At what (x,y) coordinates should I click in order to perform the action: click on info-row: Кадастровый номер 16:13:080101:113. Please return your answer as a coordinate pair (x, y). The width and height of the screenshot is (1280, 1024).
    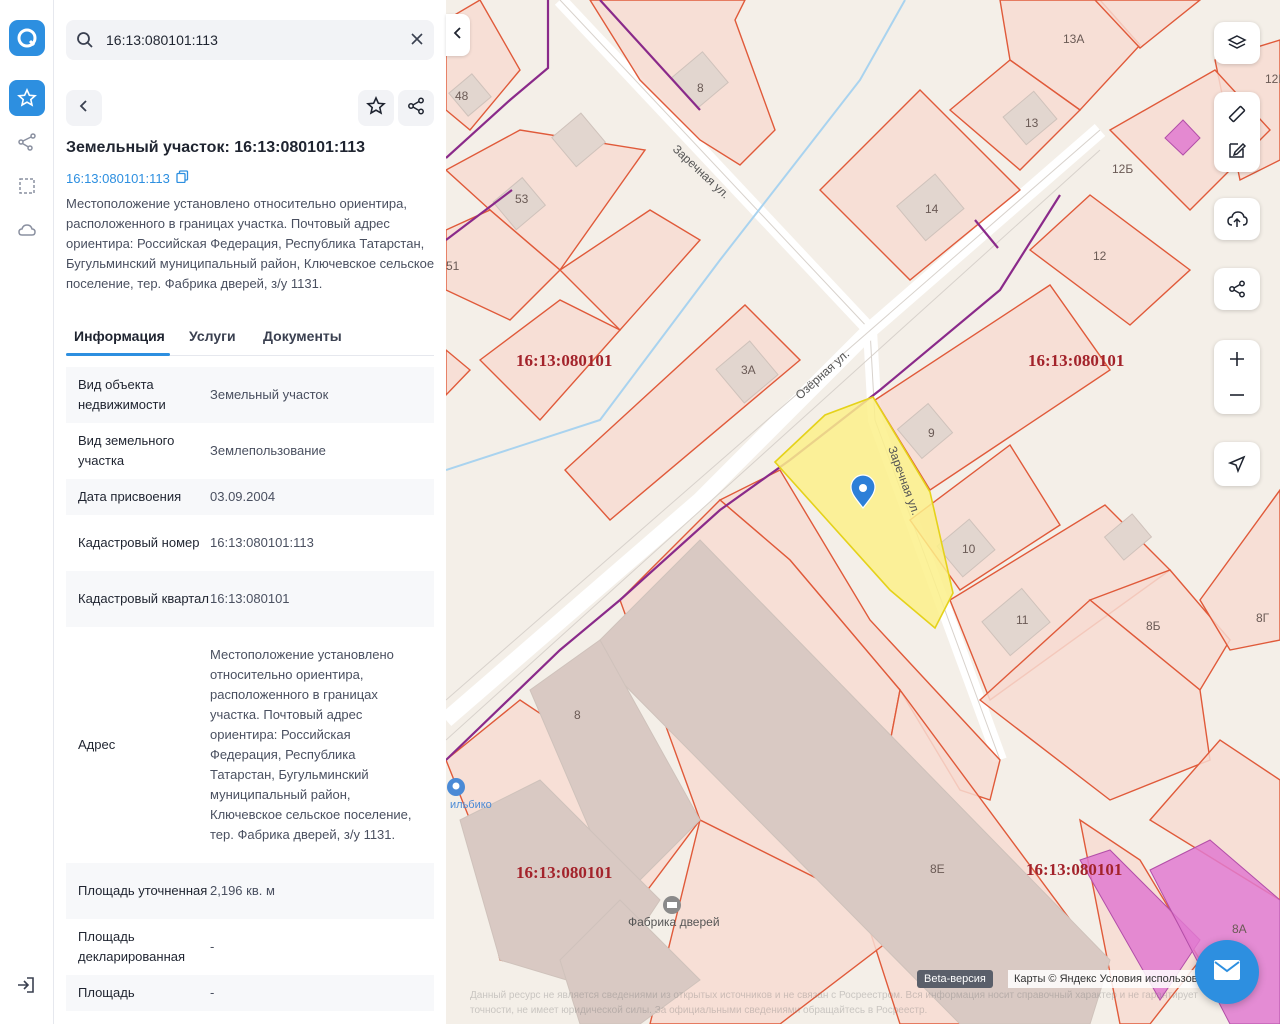
    Looking at the image, I should click on (250, 543).